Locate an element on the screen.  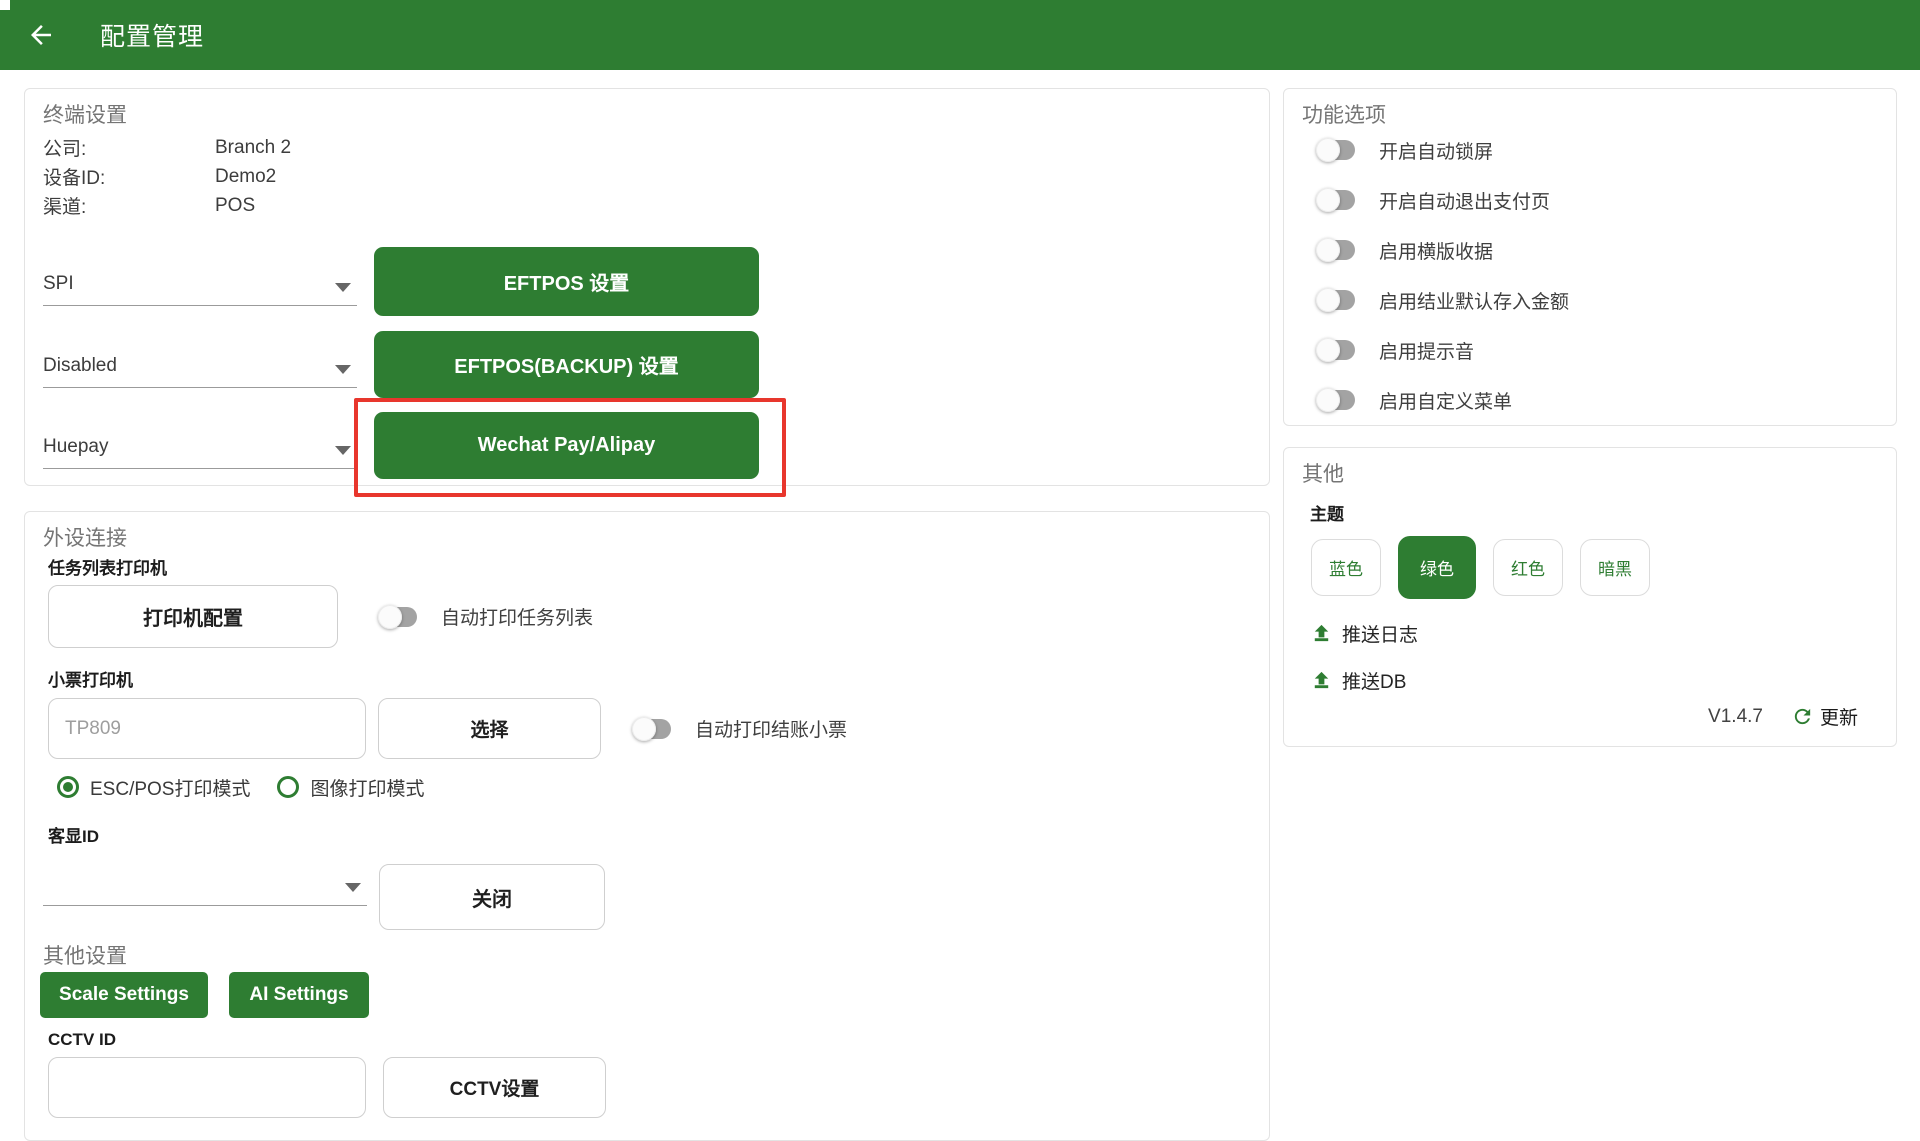
other-card: 其他 主题 蓝色 绿色 红色 暗黑 推送日志 推送DB V1.4.7 更新 is located at coordinates (1590, 597).